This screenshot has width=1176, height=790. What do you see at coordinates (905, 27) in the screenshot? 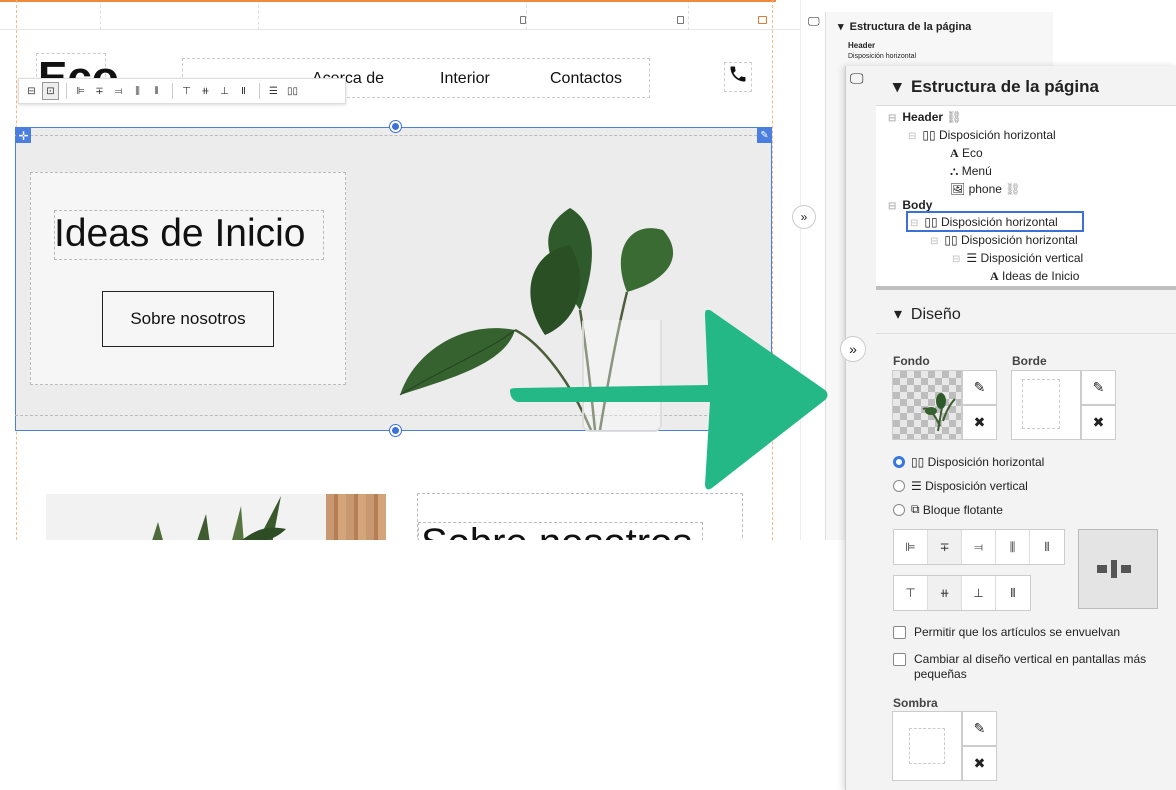
I see `back-panel-title: ▾ Estructura de la página` at bounding box center [905, 27].